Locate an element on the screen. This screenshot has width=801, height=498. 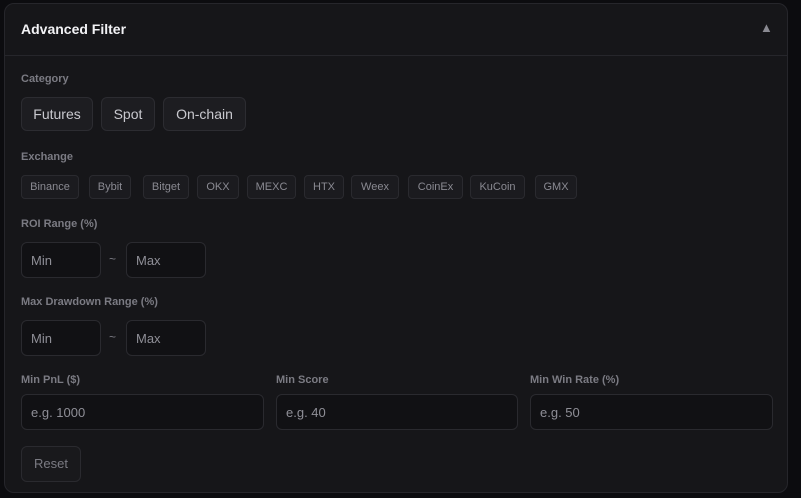
category-spot-button: Spot is located at coordinates (128, 114).